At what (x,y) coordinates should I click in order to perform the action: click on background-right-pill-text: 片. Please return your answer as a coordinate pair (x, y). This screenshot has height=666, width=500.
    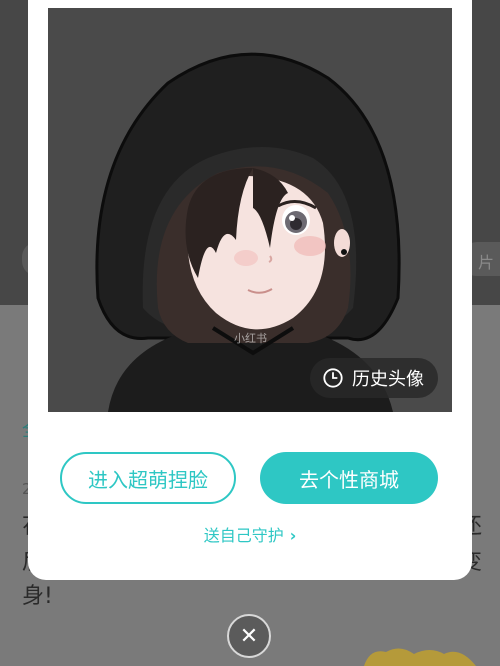
    Looking at the image, I should click on (485, 262).